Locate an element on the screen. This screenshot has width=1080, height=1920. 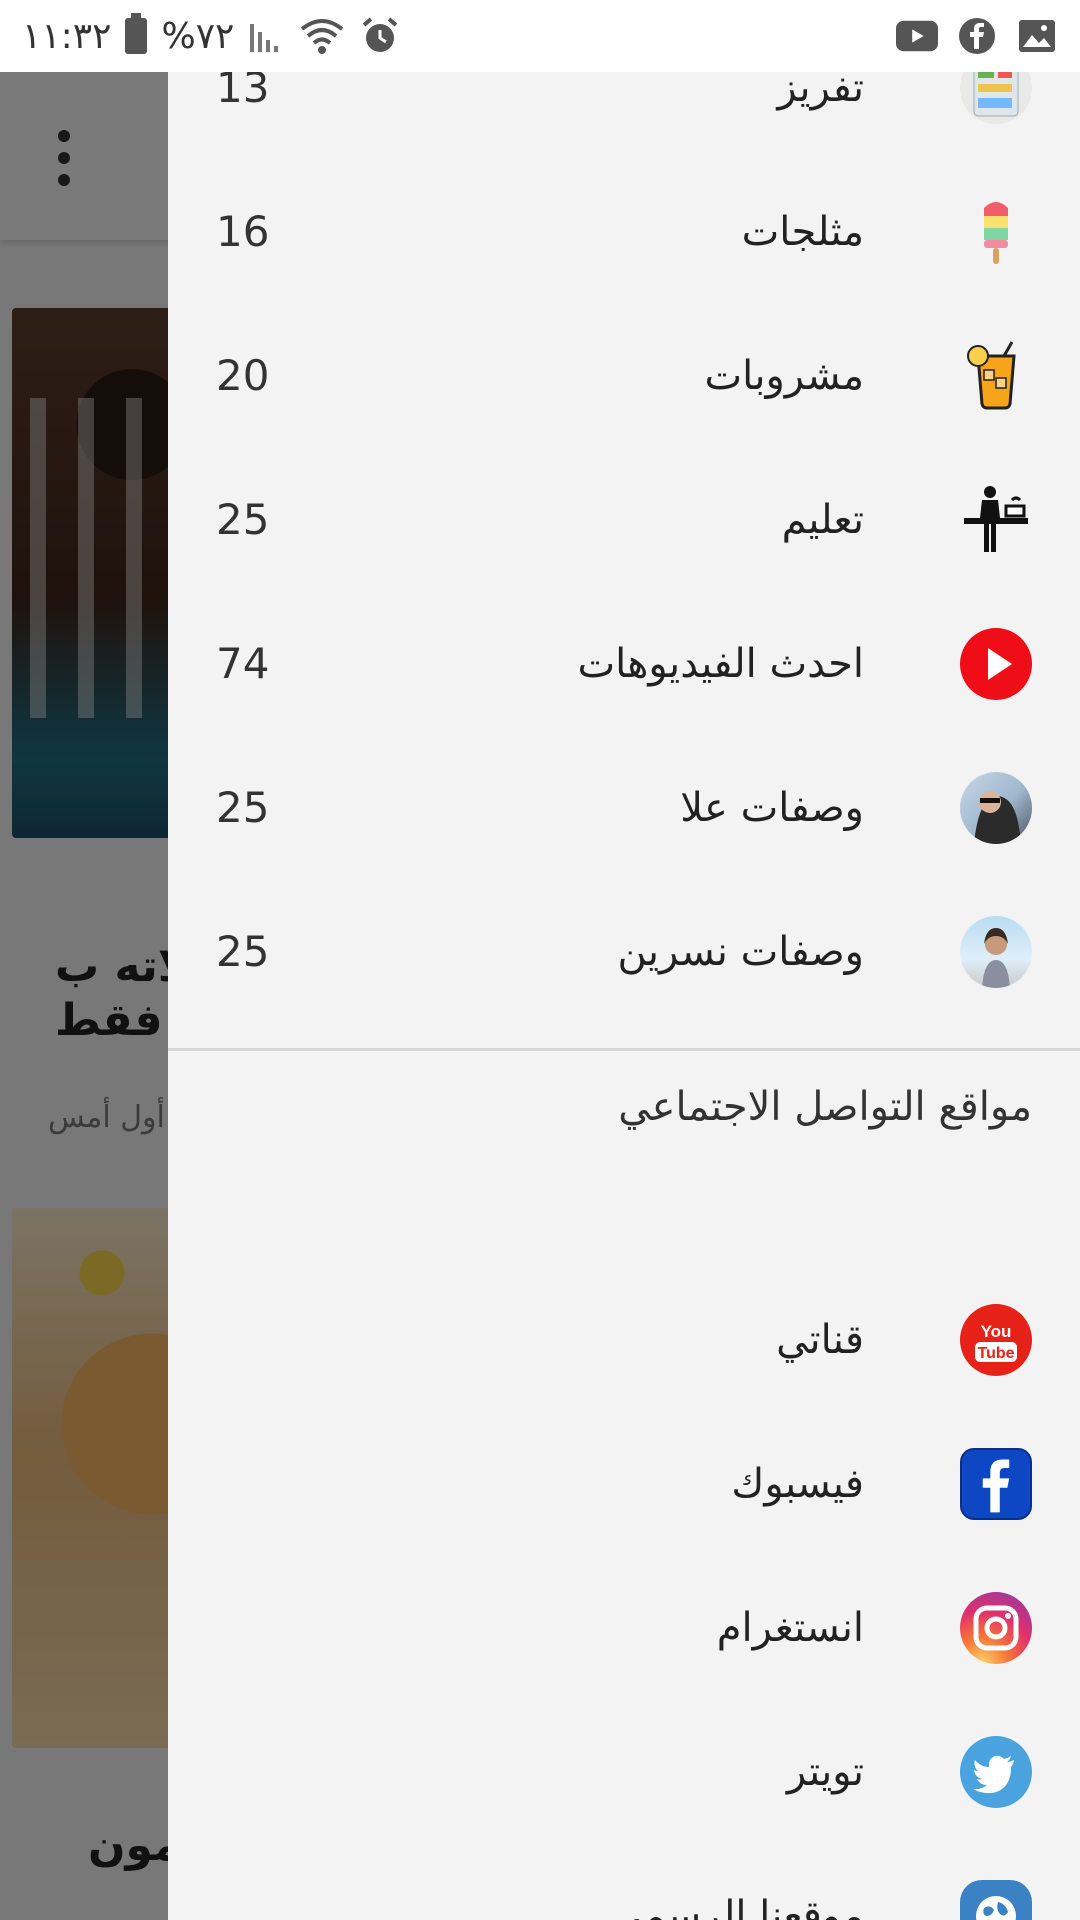
youtube-icon is located at coordinates (917, 36).